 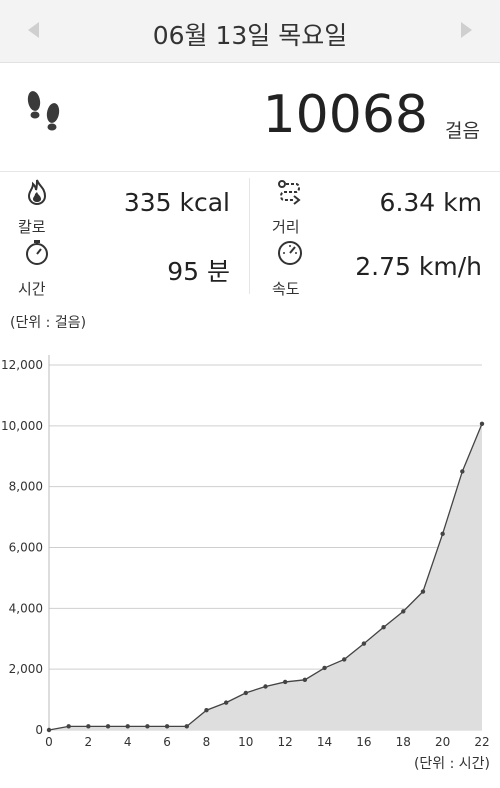 What do you see at coordinates (430, 202) in the screenshot?
I see `distance-value: 6.34 km` at bounding box center [430, 202].